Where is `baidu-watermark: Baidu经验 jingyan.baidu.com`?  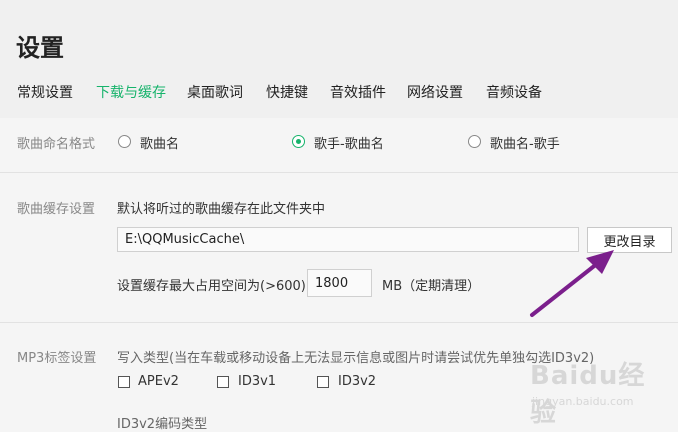
baidu-watermark: Baidu经验 jingyan.baidu.com is located at coordinates (595, 391).